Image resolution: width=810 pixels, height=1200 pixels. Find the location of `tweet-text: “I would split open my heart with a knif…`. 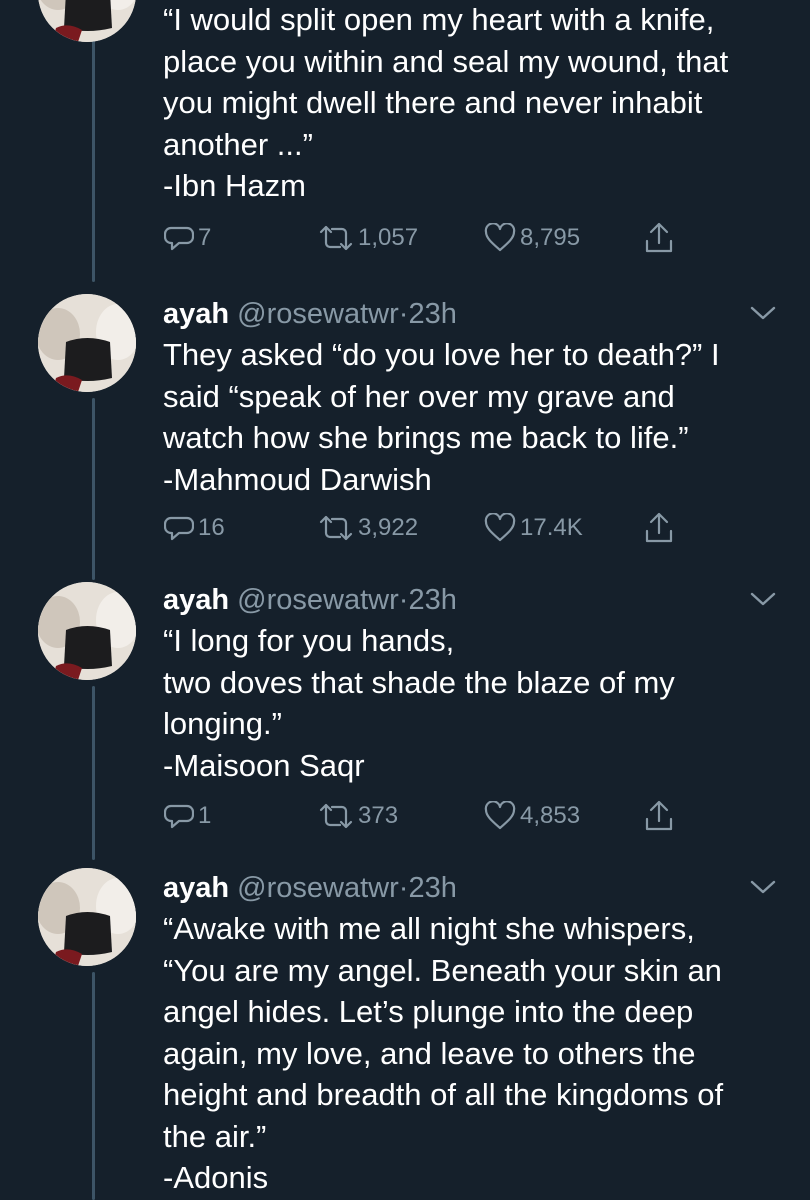

tweet-text: “I would split open my heart with a knif… is located at coordinates (473, 103).